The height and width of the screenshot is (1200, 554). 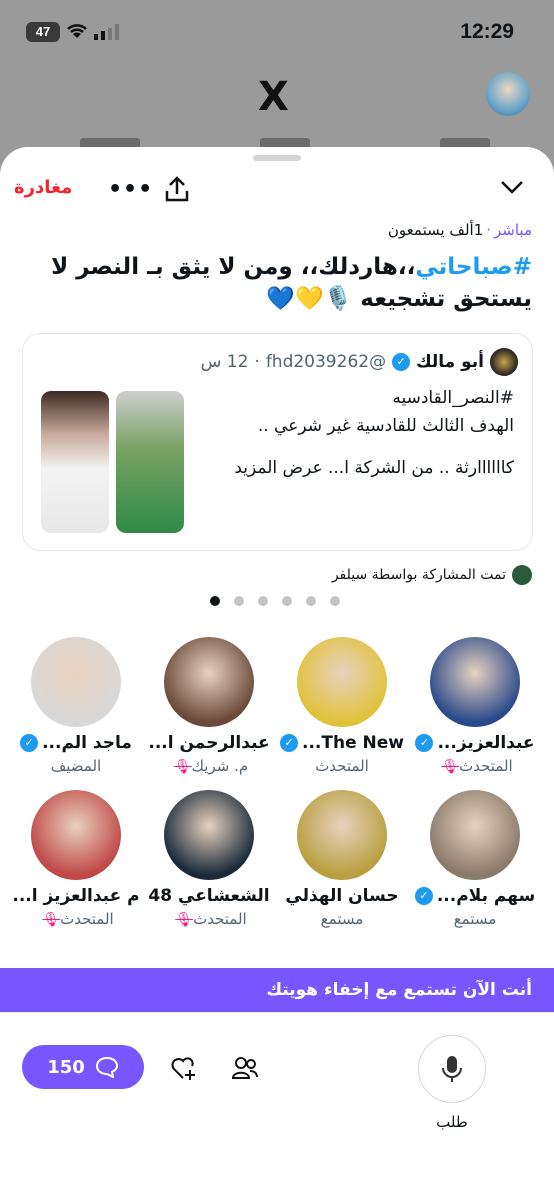 What do you see at coordinates (277, 158) in the screenshot?
I see `sheet-grabber` at bounding box center [277, 158].